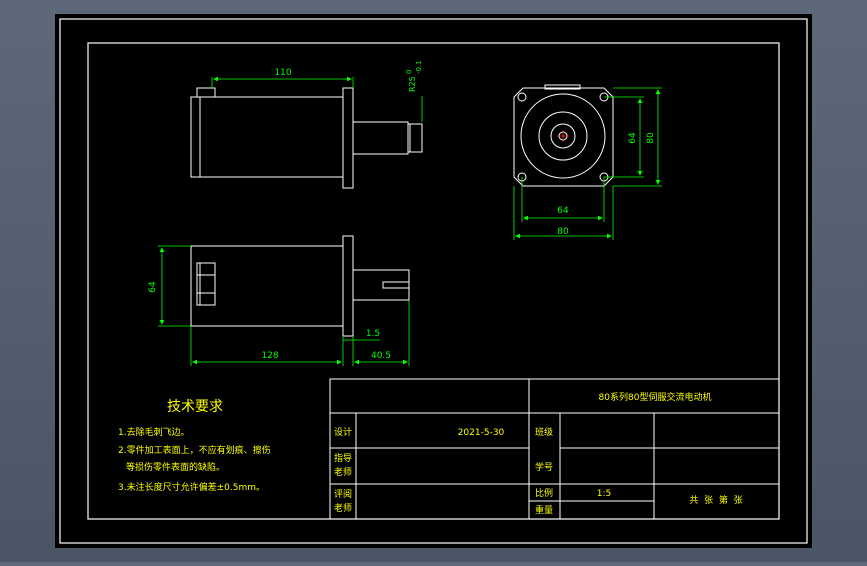 The width and height of the screenshot is (867, 566). I want to click on dim-shaft-r25: R25, so click(412, 84).